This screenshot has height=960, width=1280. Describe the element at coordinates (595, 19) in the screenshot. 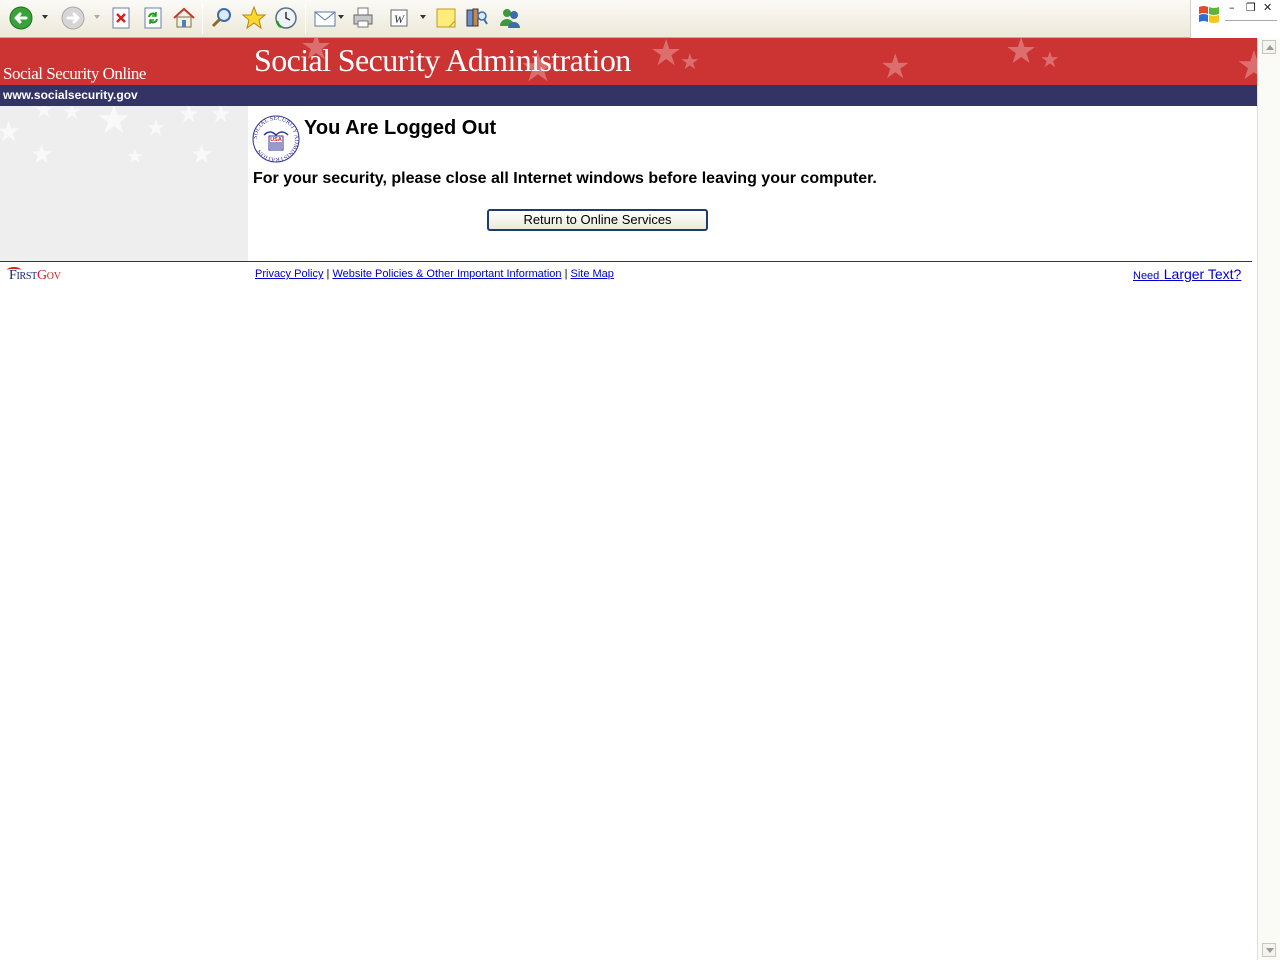

I see `browser-toolbar: W` at that location.